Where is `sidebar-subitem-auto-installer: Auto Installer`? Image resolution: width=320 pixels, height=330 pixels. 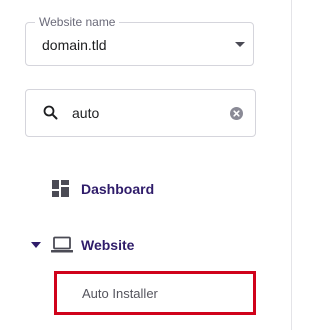 sidebar-subitem-auto-installer: Auto Installer is located at coordinates (155, 293).